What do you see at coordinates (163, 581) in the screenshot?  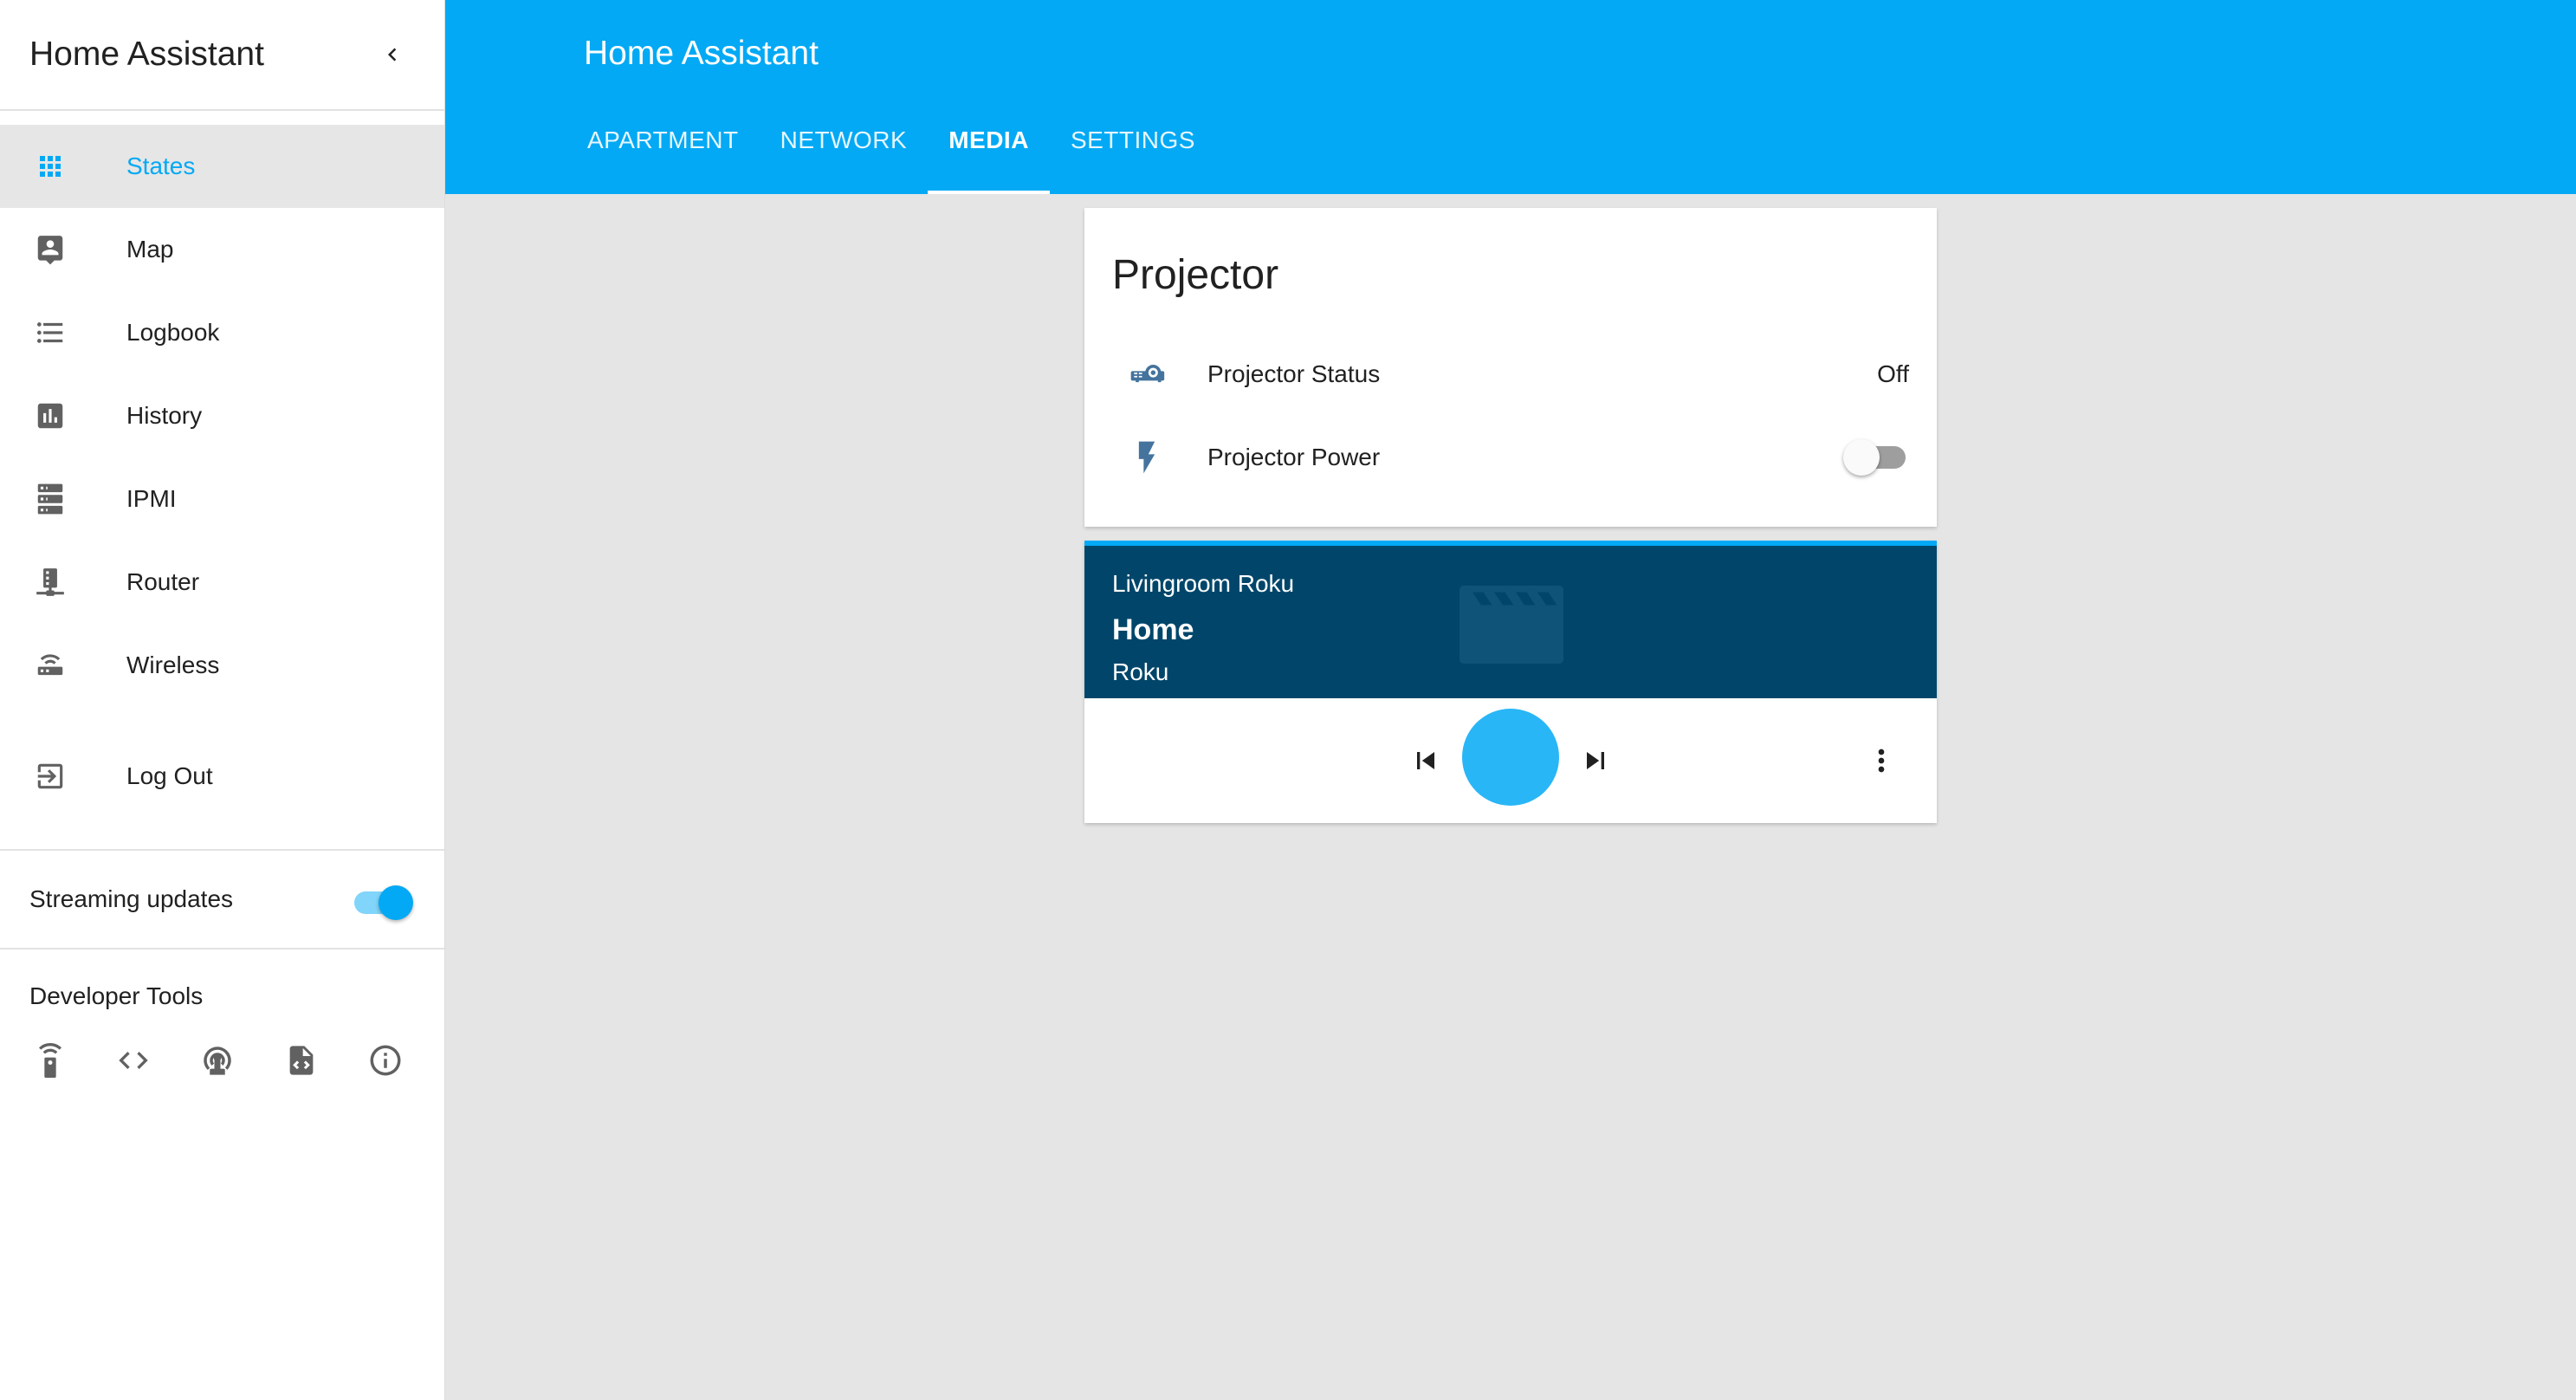 I see `sidebar-item-label: Router` at bounding box center [163, 581].